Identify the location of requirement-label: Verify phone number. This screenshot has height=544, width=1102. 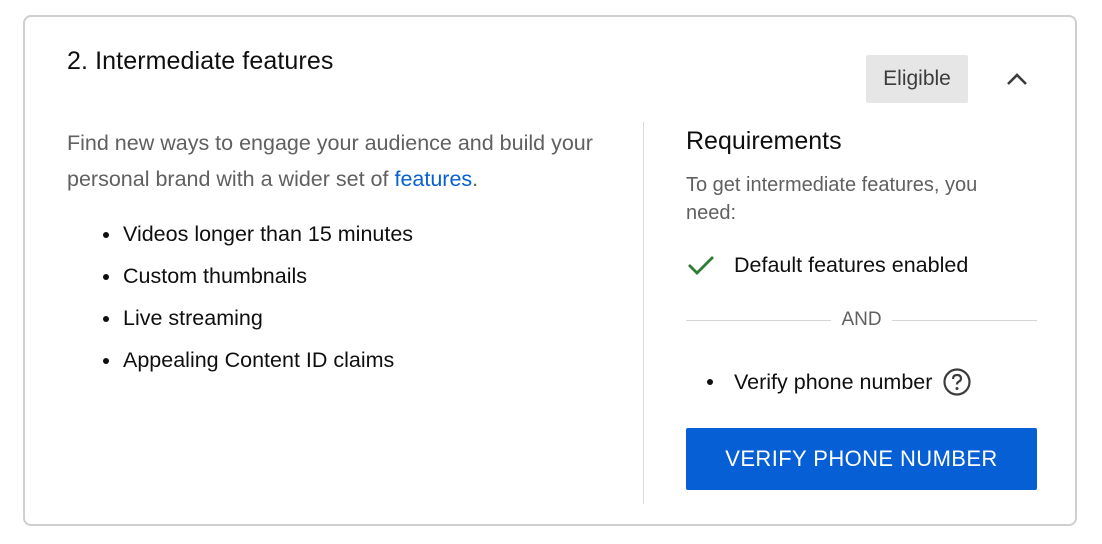
(833, 381).